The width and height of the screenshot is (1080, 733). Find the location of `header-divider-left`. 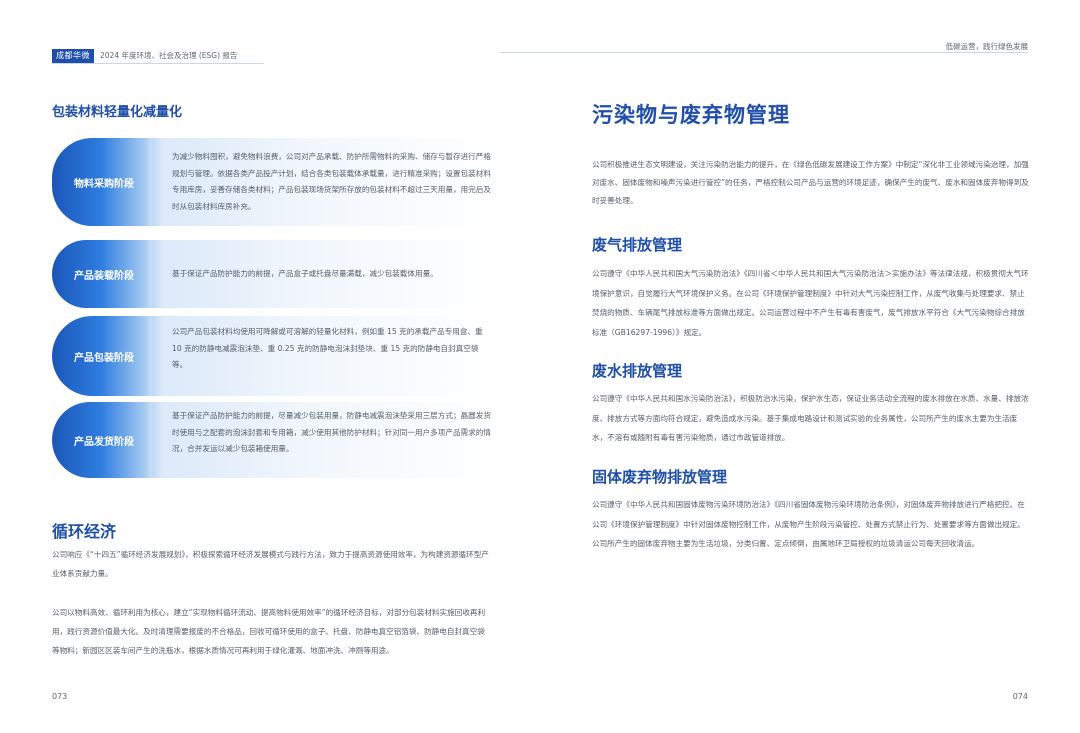

header-divider-left is located at coordinates (158, 63).